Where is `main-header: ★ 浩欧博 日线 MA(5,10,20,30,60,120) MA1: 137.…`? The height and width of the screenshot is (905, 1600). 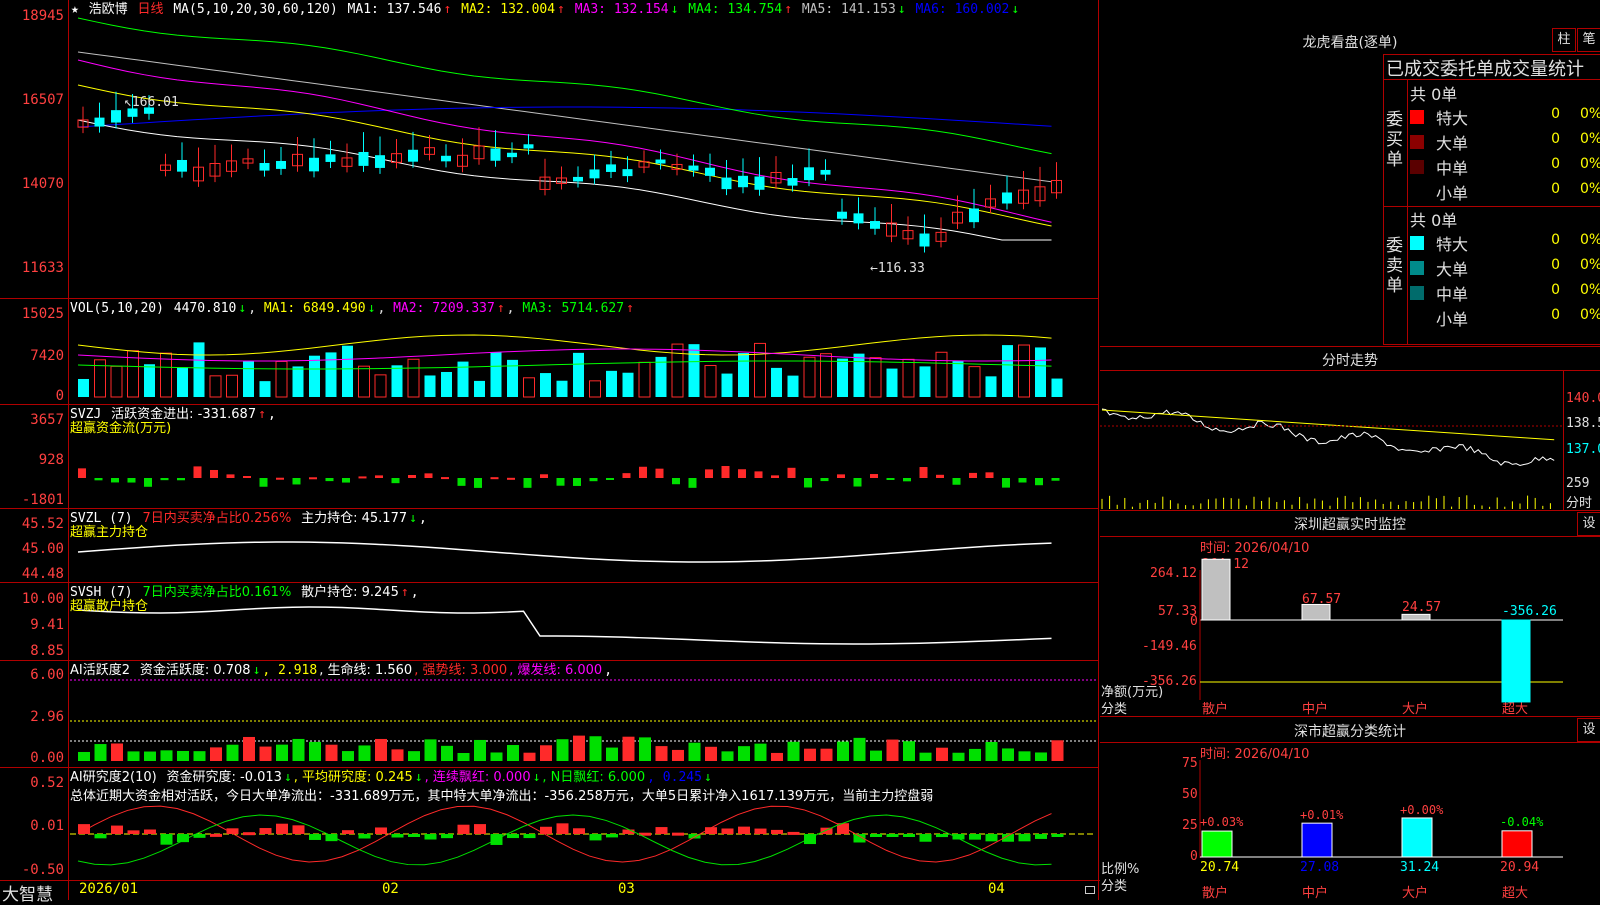
main-header: ★ 浩欧博 日线 MA(5,10,20,30,60,120) MA1: 137.… is located at coordinates (546, 9).